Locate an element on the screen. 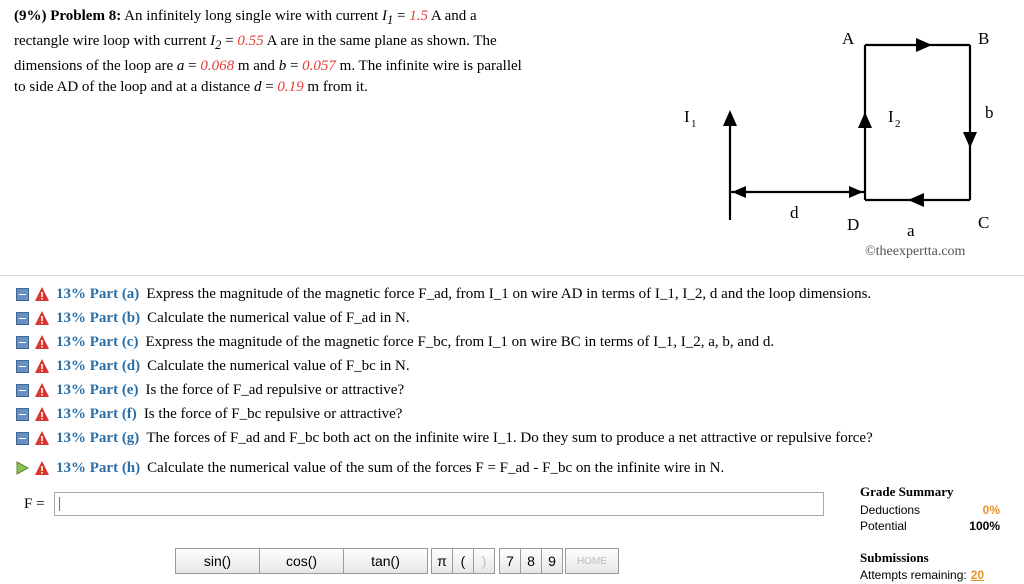 The height and width of the screenshot is (584, 1024). part-label: 13% Part (f) is located at coordinates (96, 414).